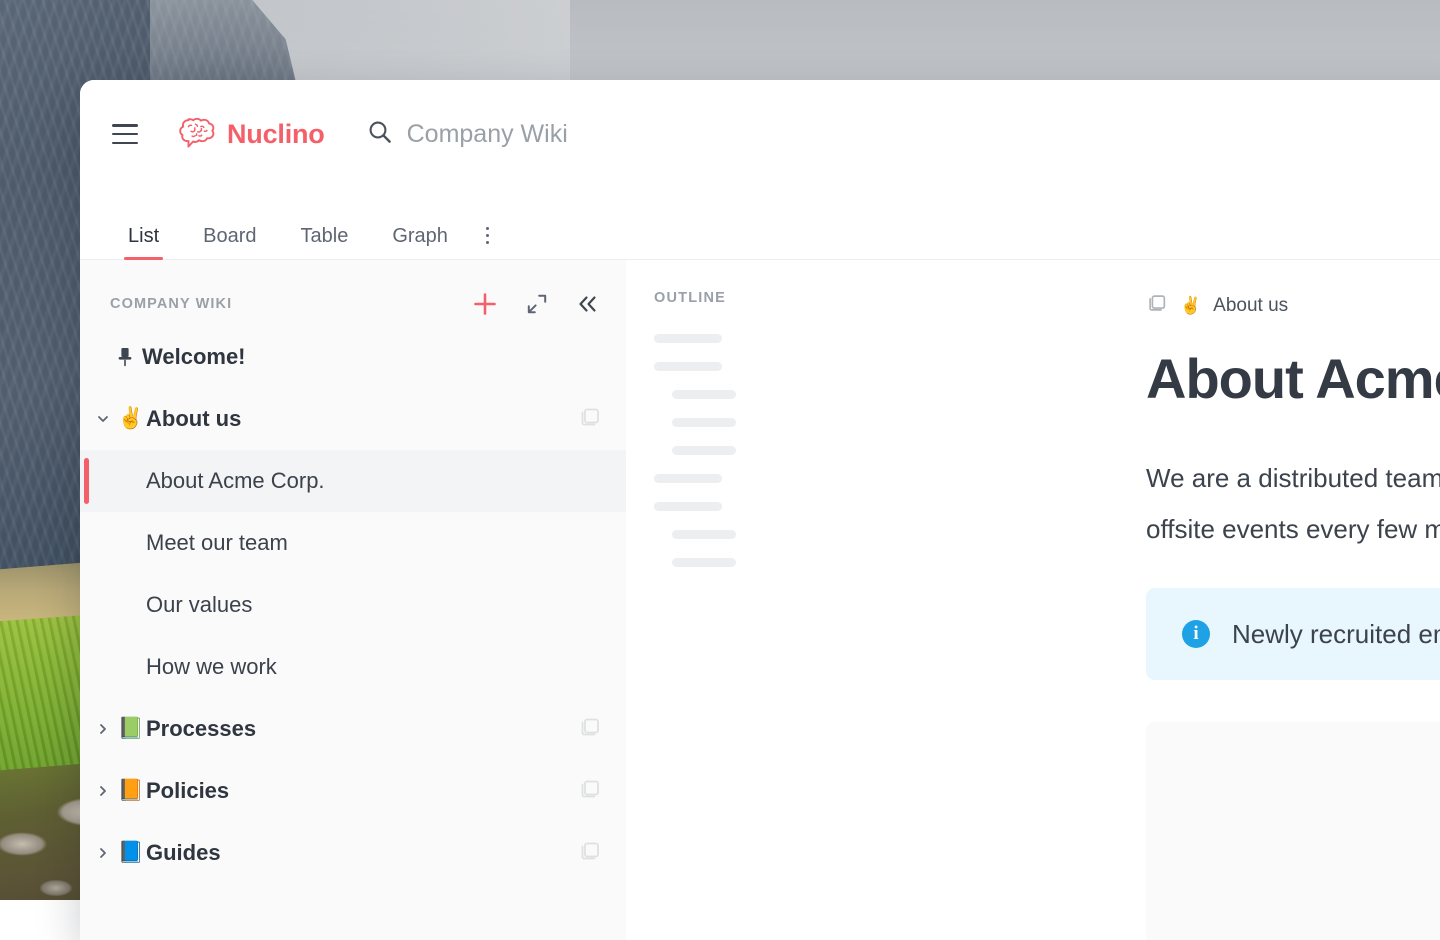  What do you see at coordinates (188, 790) in the screenshot?
I see `sidebar-item-label: Policies` at bounding box center [188, 790].